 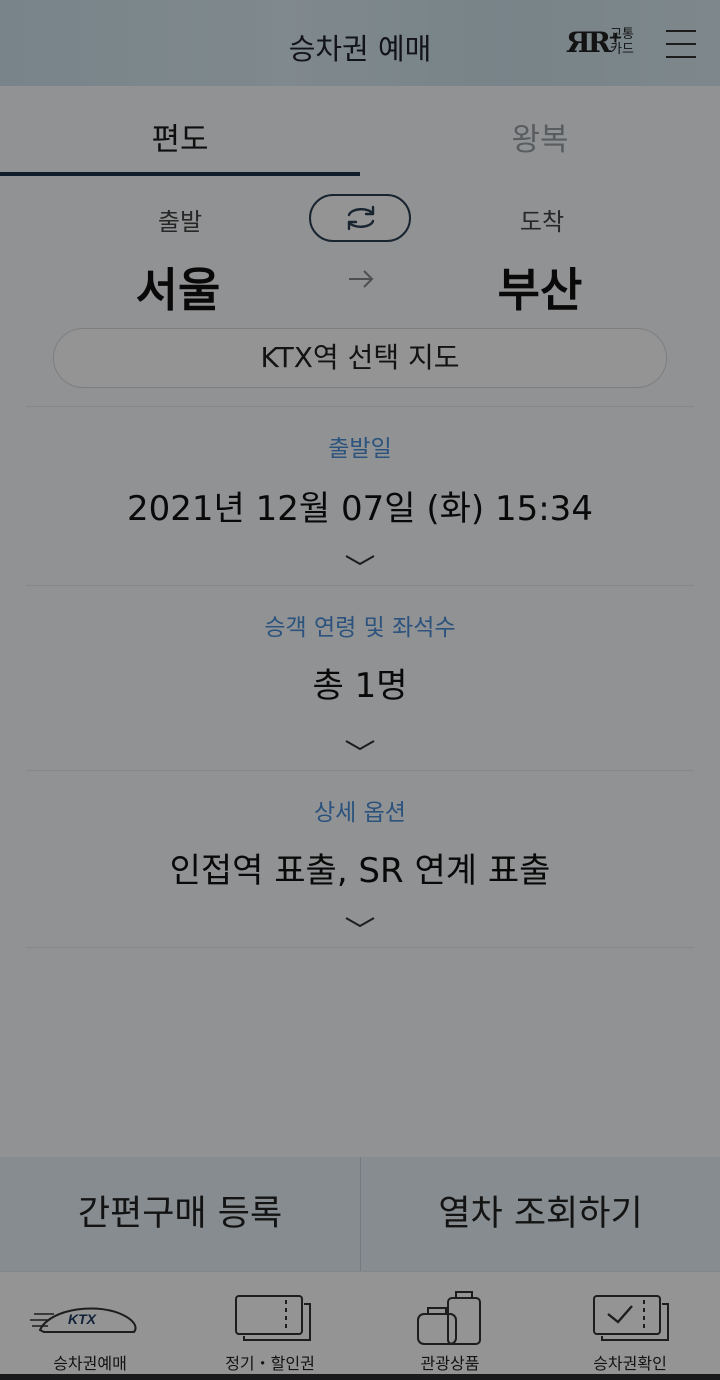 What do you see at coordinates (681, 44) in the screenshot?
I see `menu-icon` at bounding box center [681, 44].